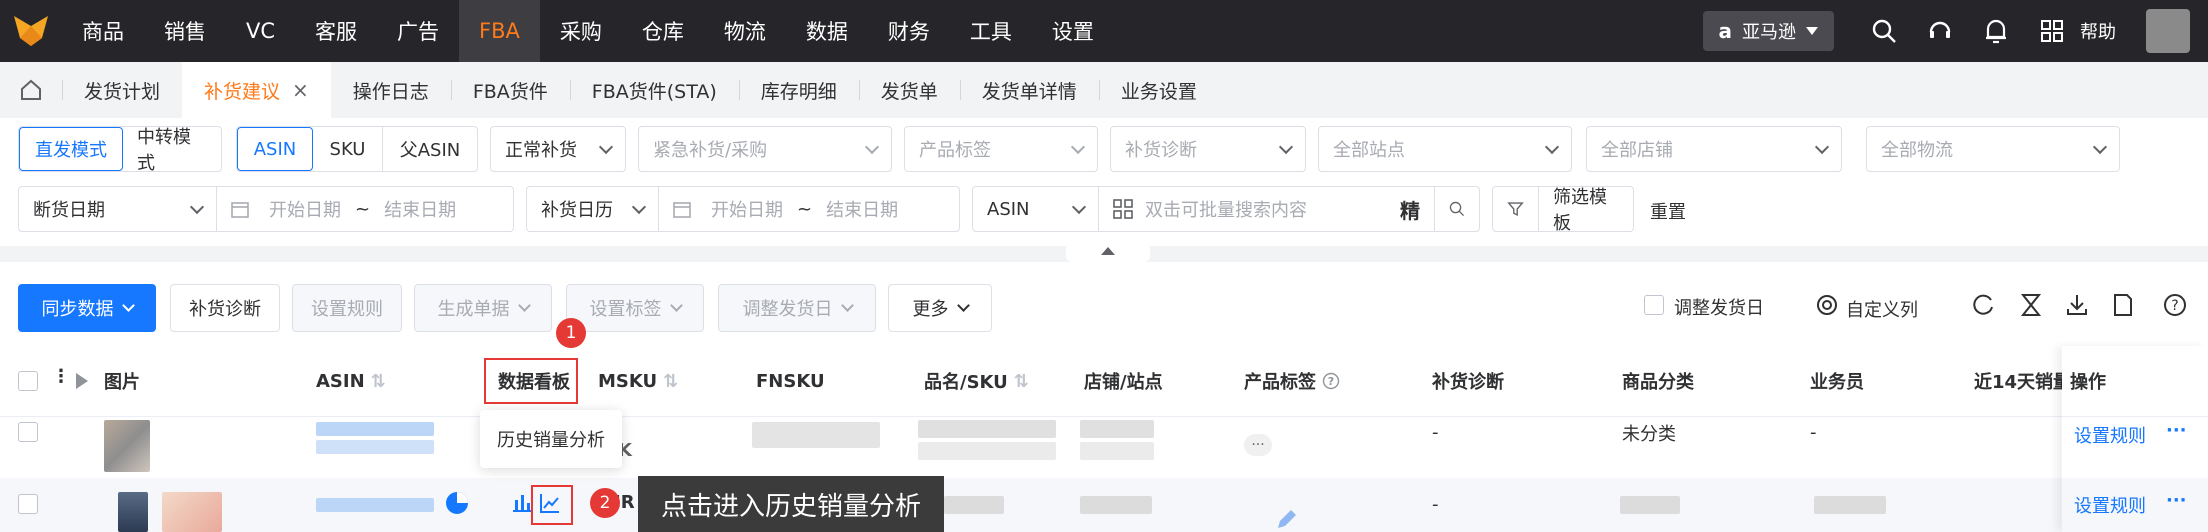 Image resolution: width=2208 pixels, height=532 pixels. What do you see at coordinates (457, 503) in the screenshot?
I see `pie-chart-icon` at bounding box center [457, 503].